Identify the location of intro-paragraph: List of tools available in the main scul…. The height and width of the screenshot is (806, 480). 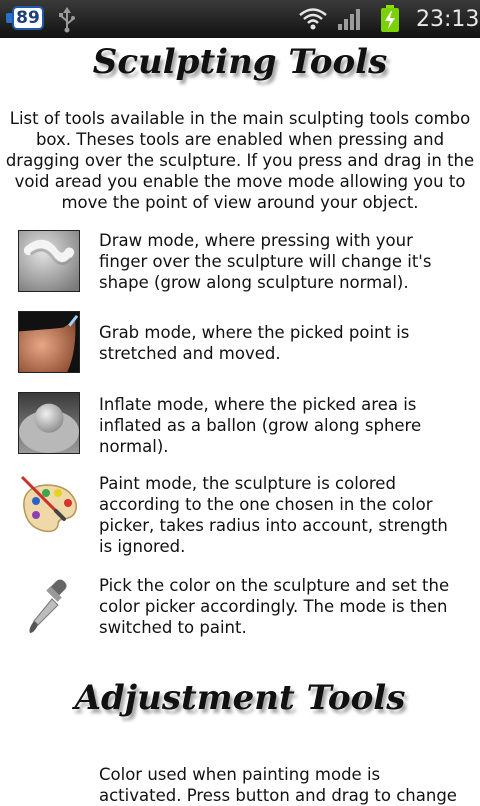
(240, 160).